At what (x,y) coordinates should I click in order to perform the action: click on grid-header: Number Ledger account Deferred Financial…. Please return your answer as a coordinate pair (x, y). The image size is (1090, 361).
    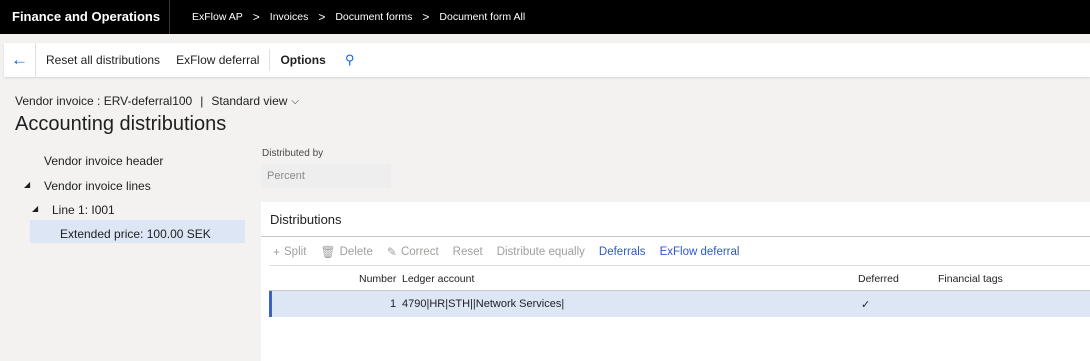
    Looking at the image, I should click on (679, 278).